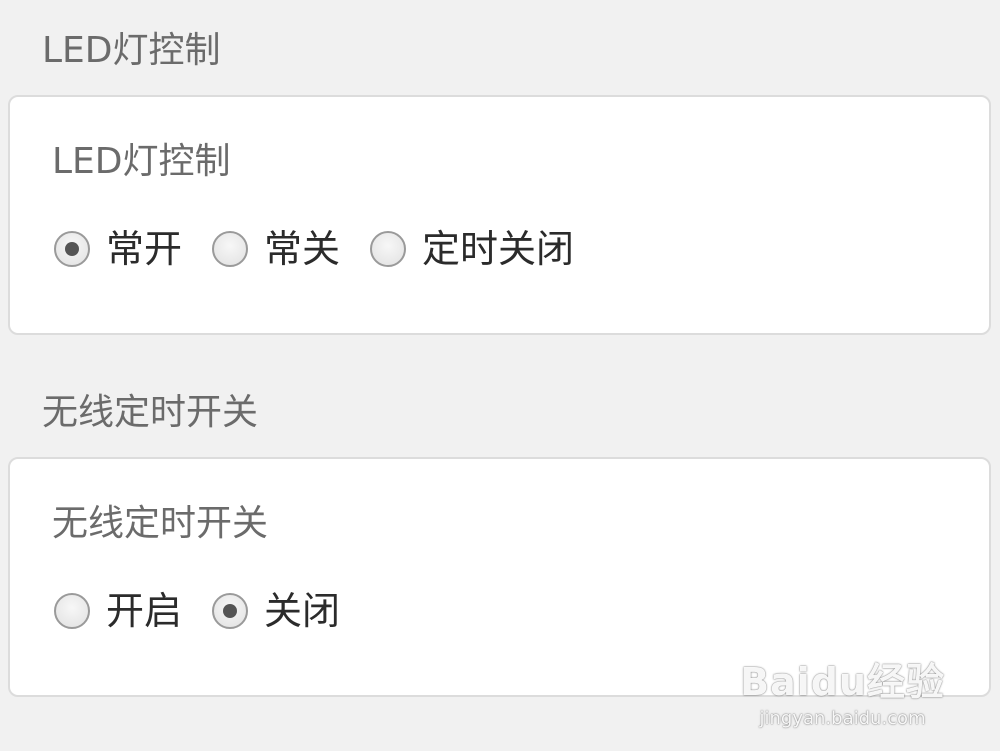 The width and height of the screenshot is (1000, 751). I want to click on wireless-radio-group: 开启 关闭, so click(212, 611).